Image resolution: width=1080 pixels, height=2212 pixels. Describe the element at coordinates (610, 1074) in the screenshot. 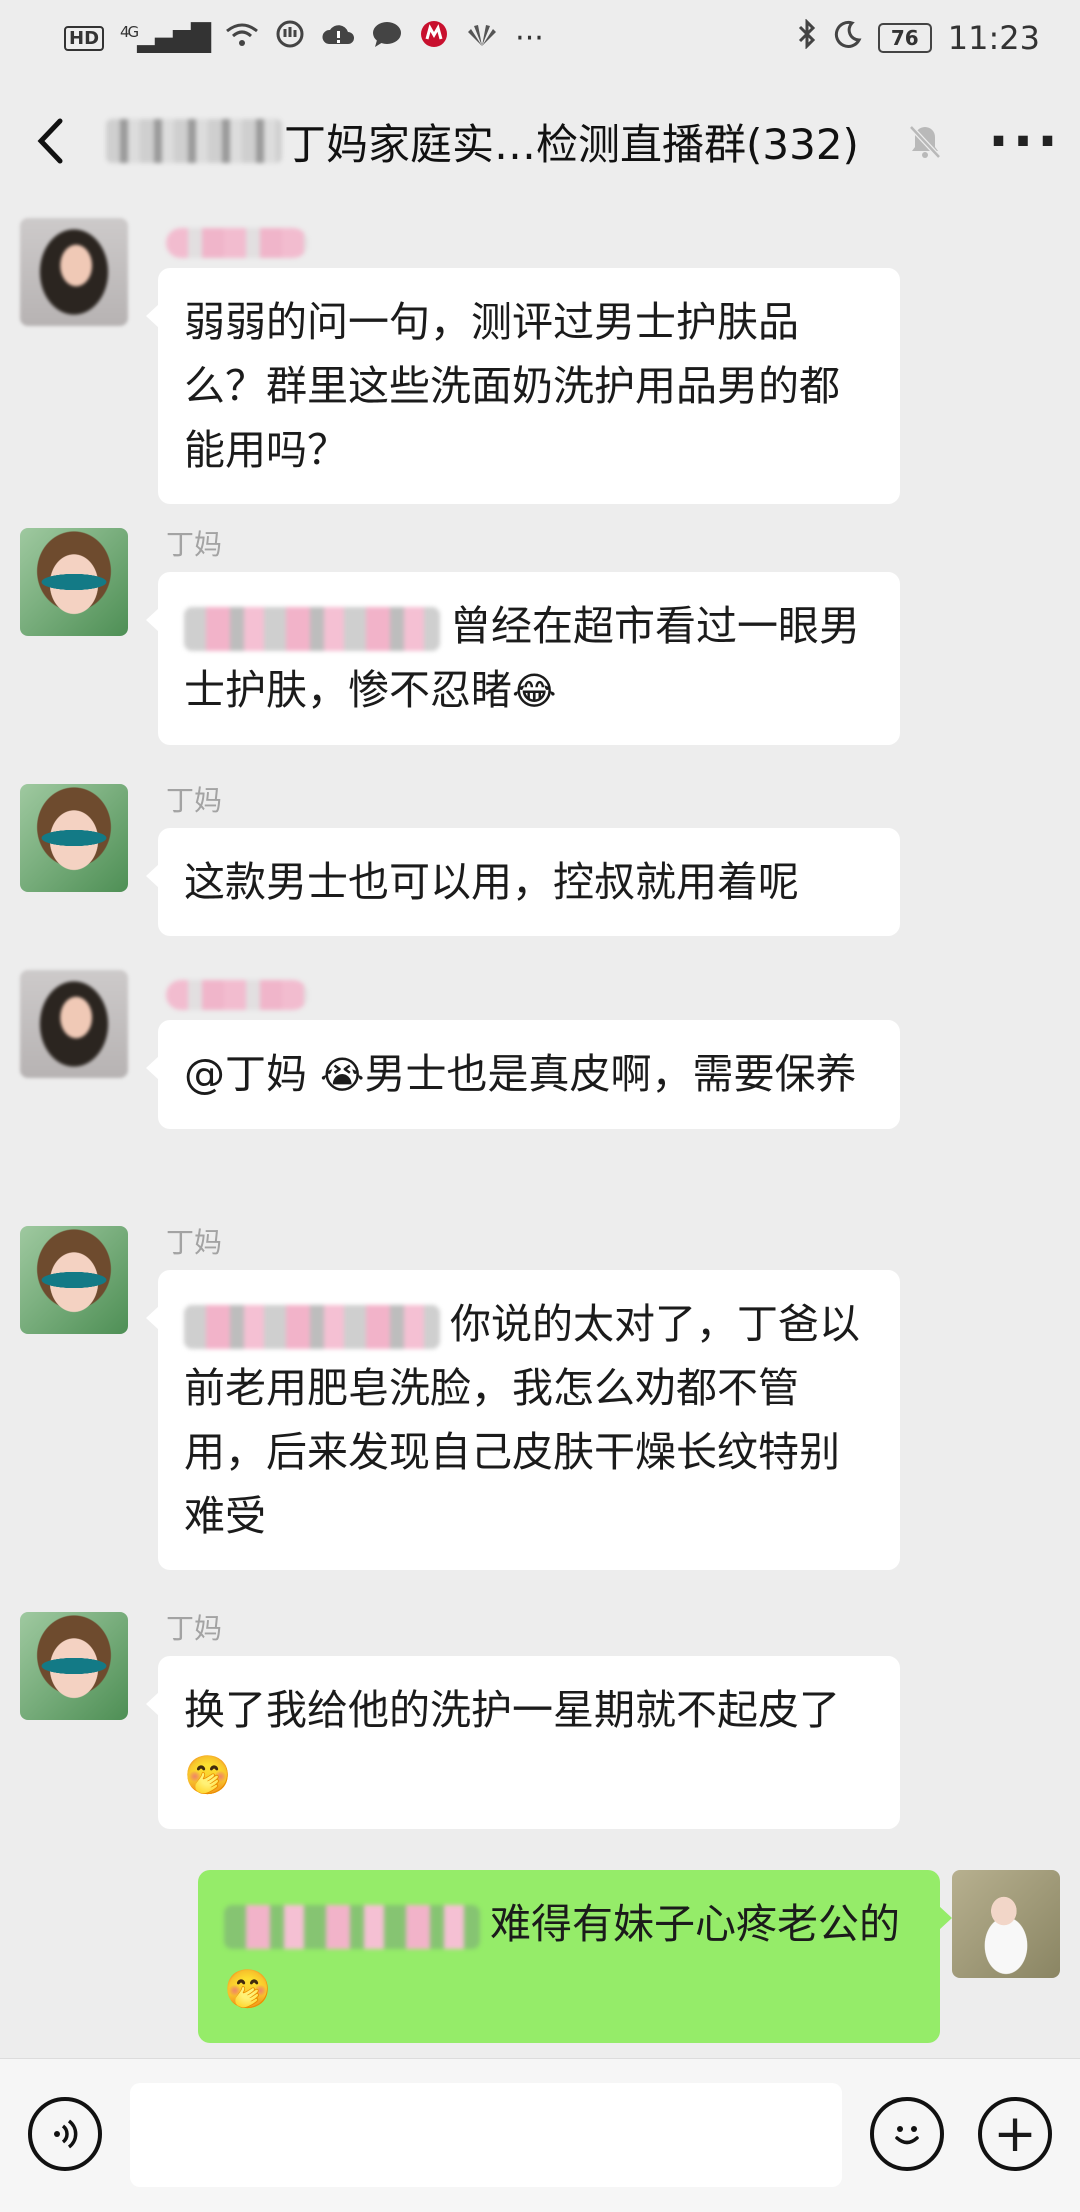

I see `message-text: 男士也是真皮啊，需要保养` at that location.